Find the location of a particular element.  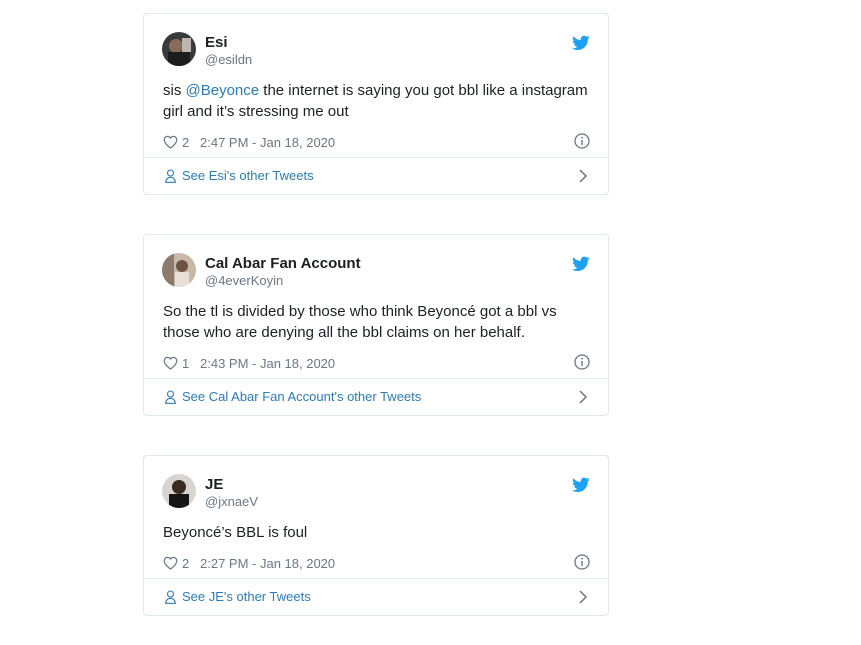

see-other-tweets-link: See JE's other Tweets is located at coordinates (376, 596).